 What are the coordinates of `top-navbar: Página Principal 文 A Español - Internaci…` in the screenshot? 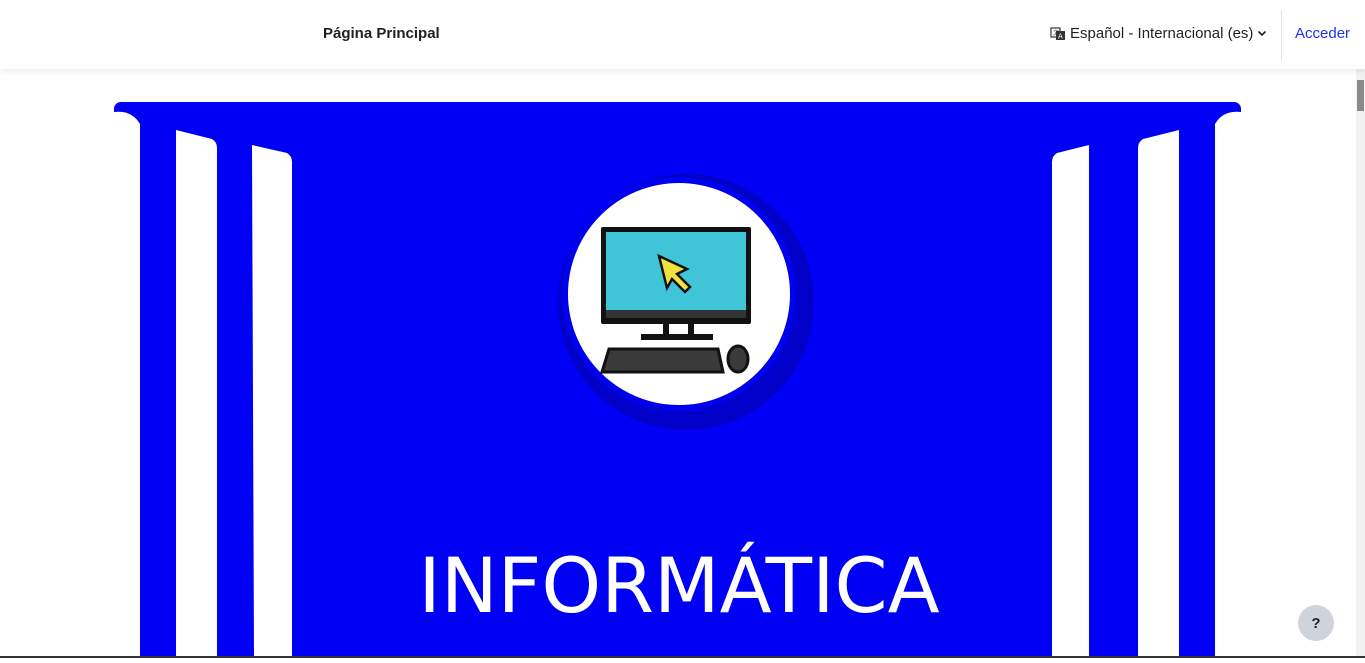 It's located at (682, 34).